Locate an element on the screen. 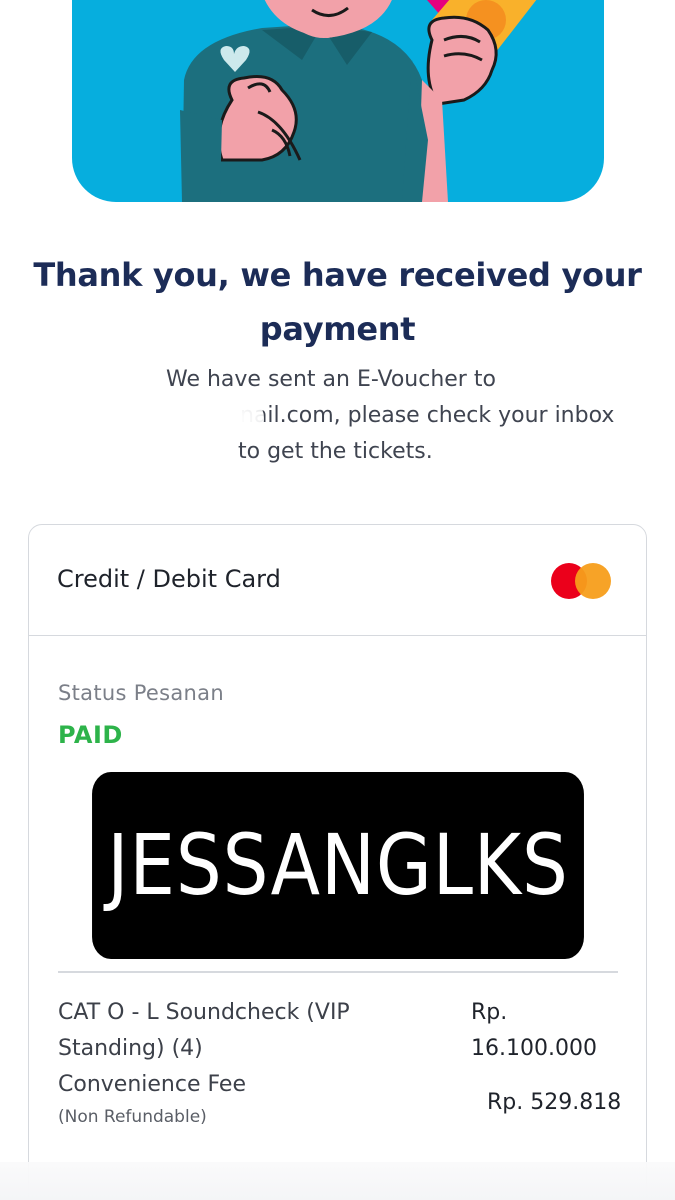 This screenshot has height=1200, width=675. convenience-fee-label: Convenience Fee is located at coordinates (152, 1084).